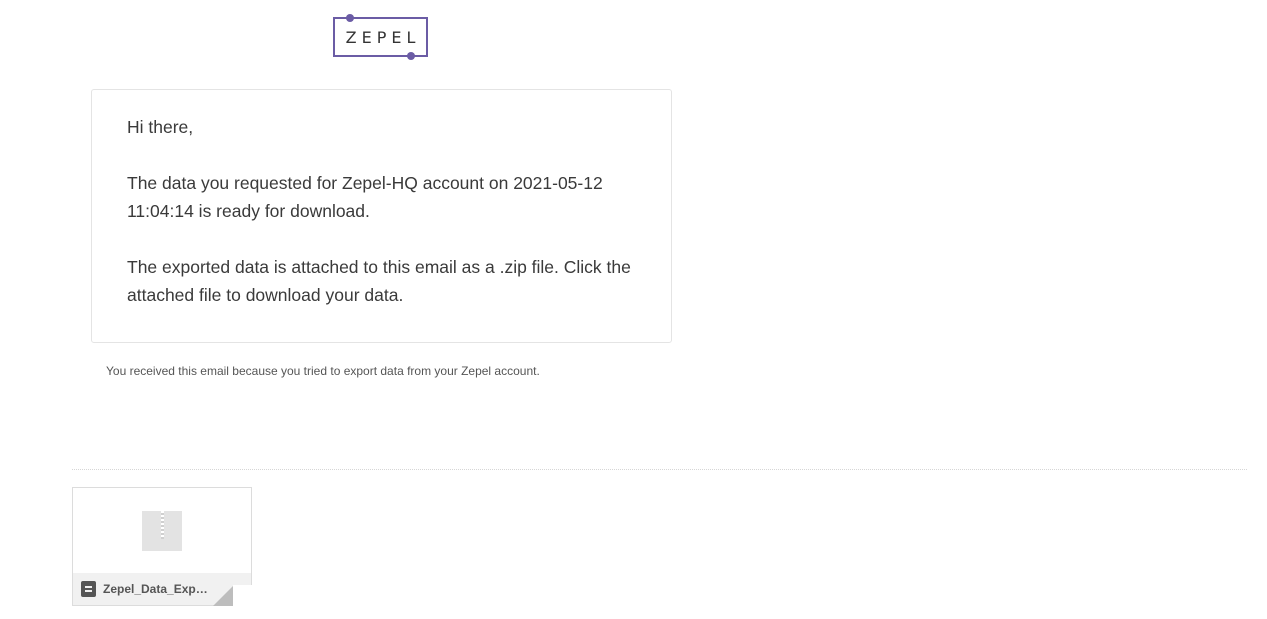 This screenshot has width=1267, height=619. I want to click on corner-cutout, so click(242, 595).